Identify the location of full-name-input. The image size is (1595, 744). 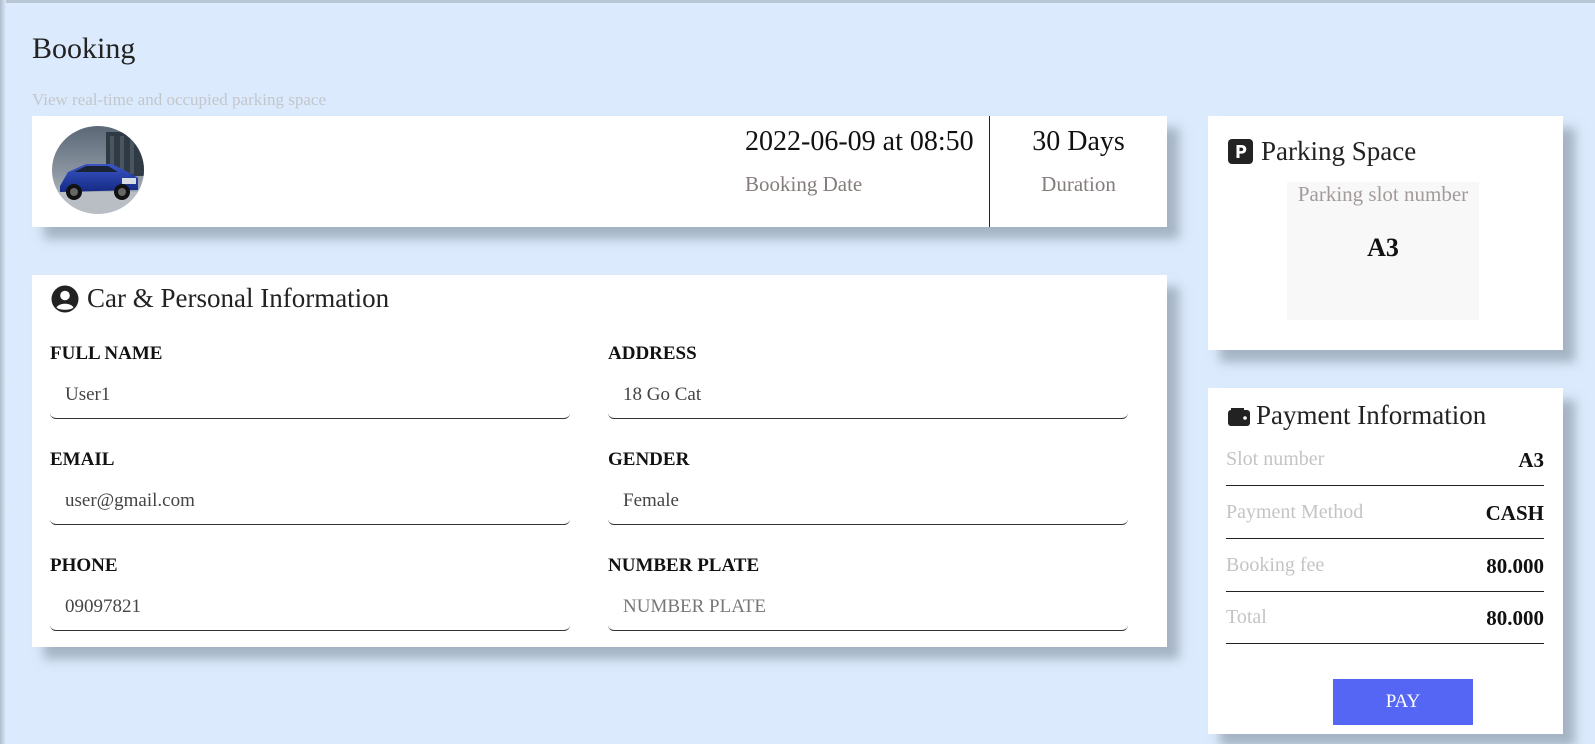
(310, 395).